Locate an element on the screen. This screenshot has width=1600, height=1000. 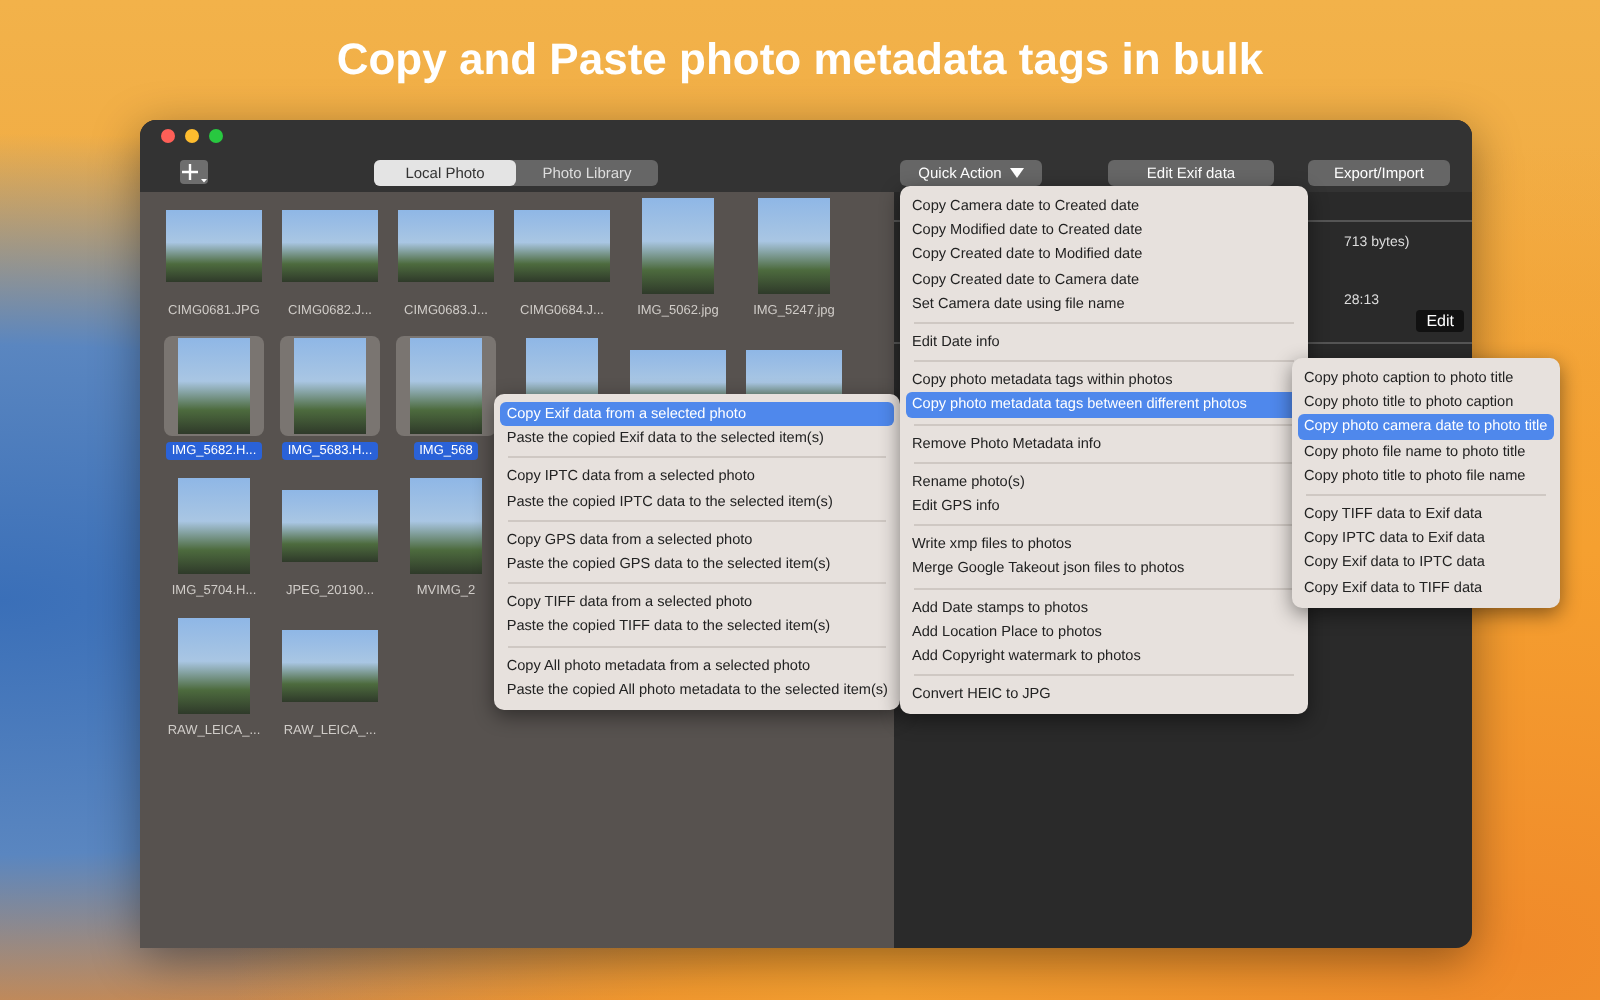
plus-icon is located at coordinates (194, 172).